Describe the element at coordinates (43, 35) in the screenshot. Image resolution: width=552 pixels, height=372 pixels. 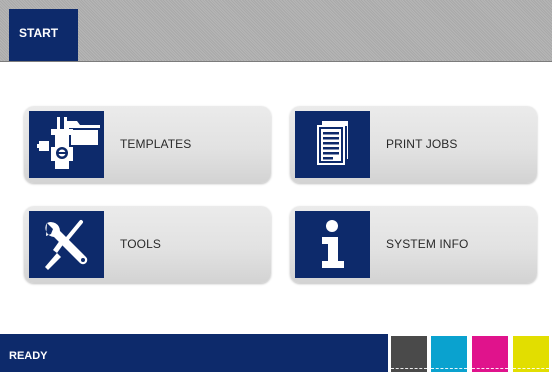
I see `tab-start: START` at that location.